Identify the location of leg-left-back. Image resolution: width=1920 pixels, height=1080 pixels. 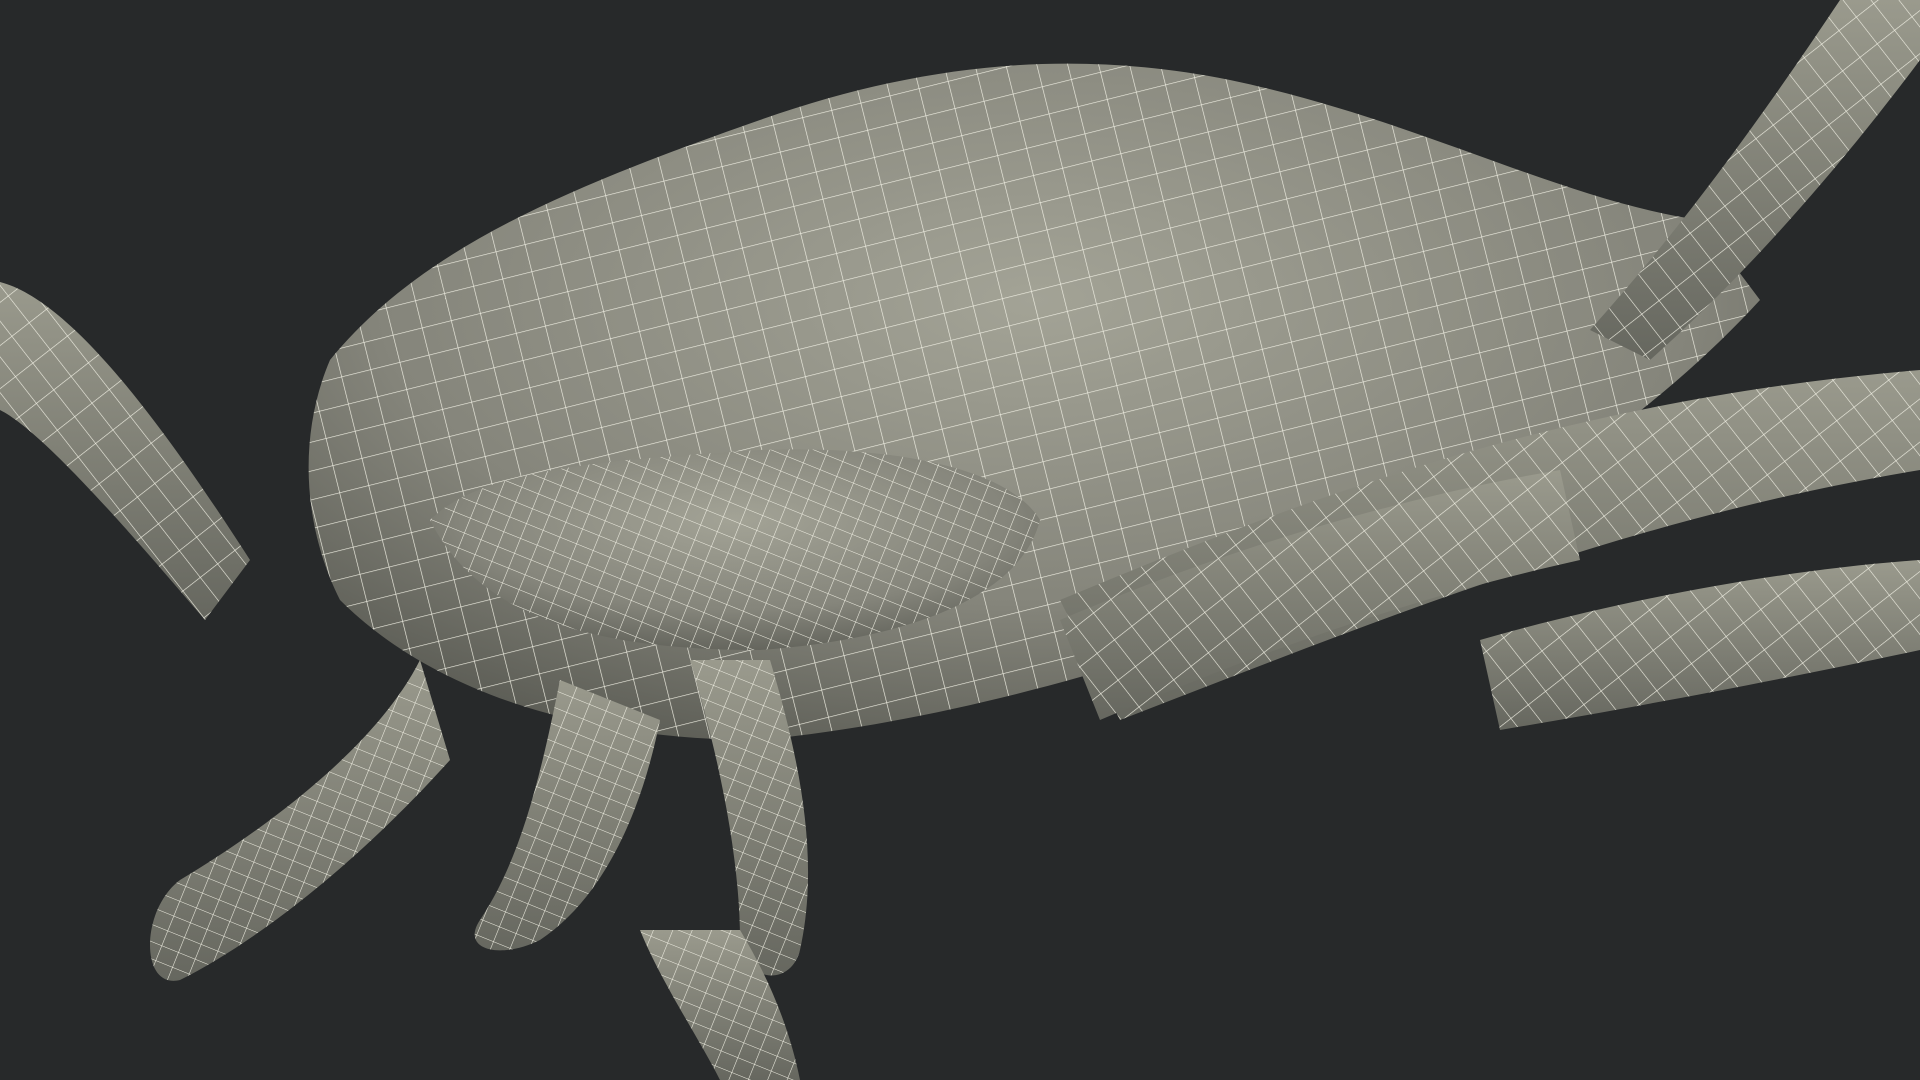
(125, 451).